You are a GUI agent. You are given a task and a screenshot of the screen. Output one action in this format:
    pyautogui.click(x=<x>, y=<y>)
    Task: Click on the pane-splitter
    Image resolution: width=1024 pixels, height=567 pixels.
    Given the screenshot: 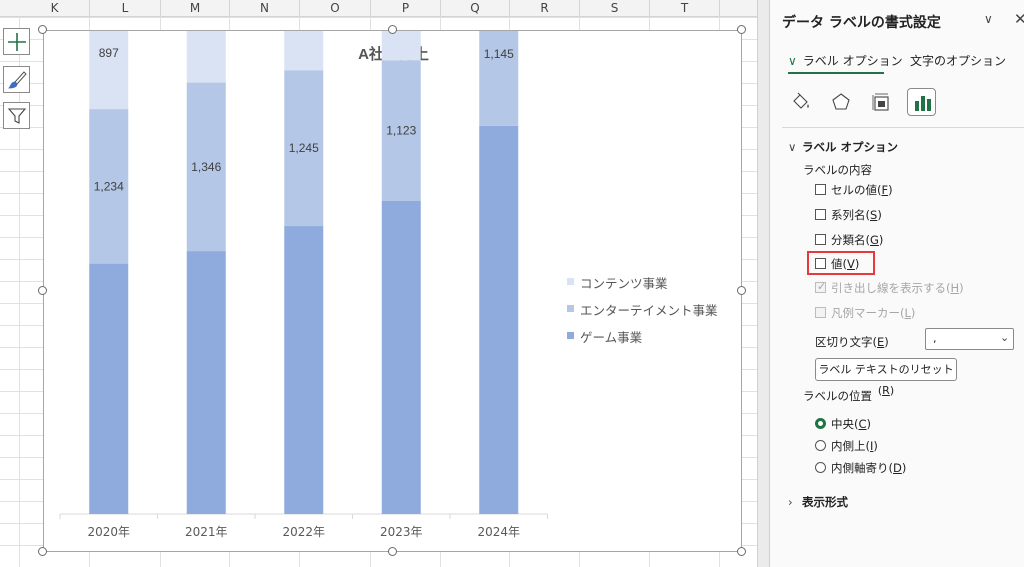 What is the action you would take?
    pyautogui.click(x=763, y=283)
    